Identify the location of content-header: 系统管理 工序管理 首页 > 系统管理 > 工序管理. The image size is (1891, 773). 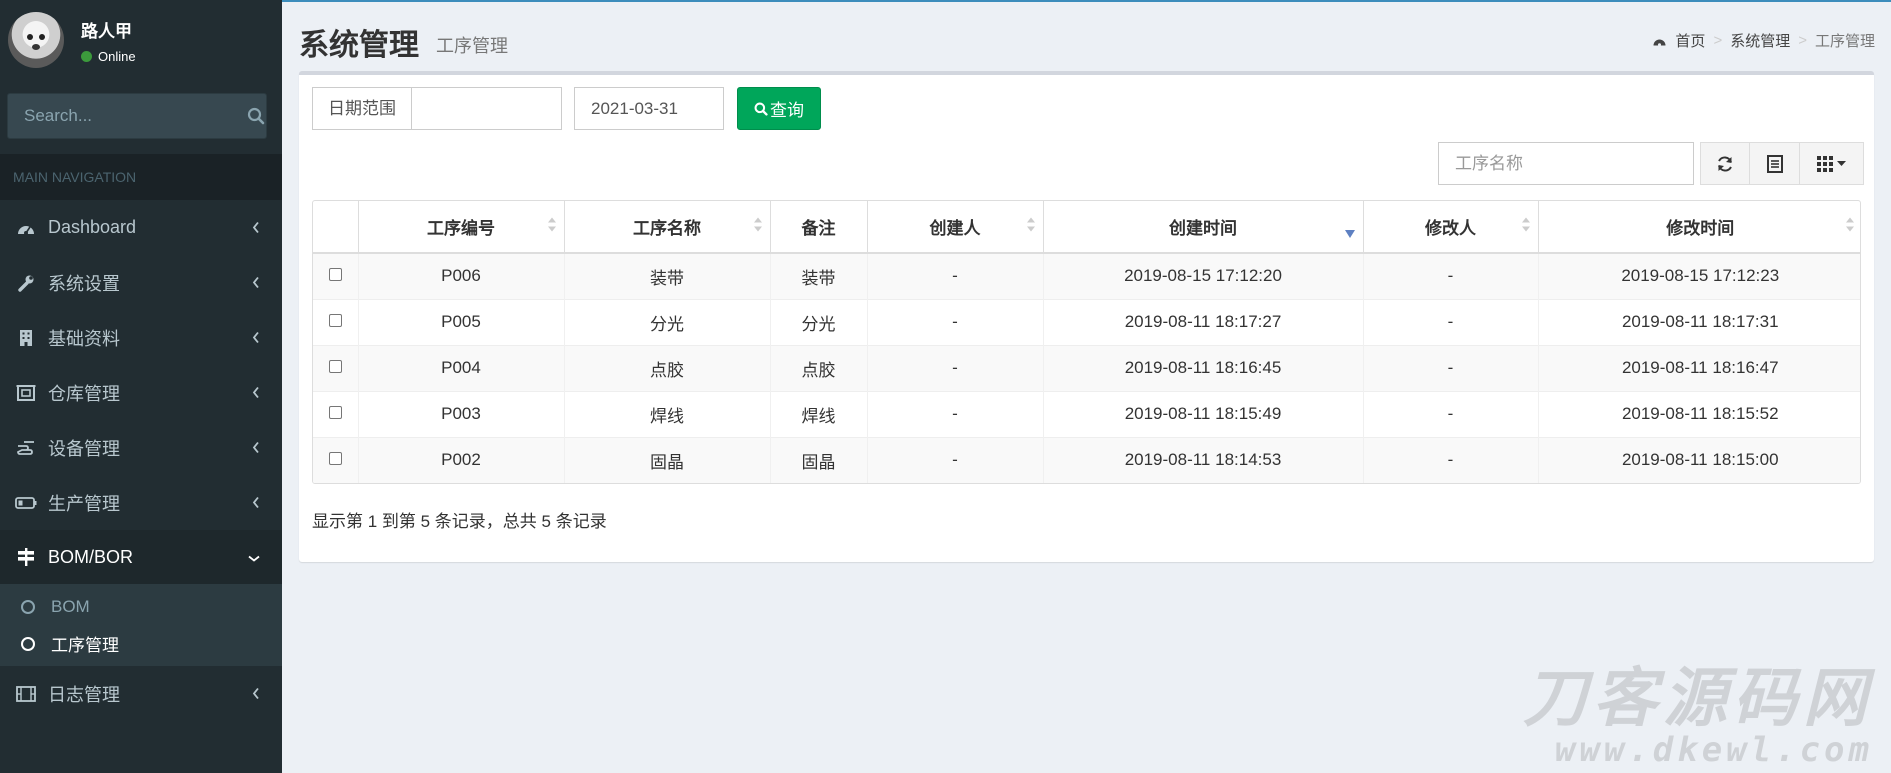
(1086, 36).